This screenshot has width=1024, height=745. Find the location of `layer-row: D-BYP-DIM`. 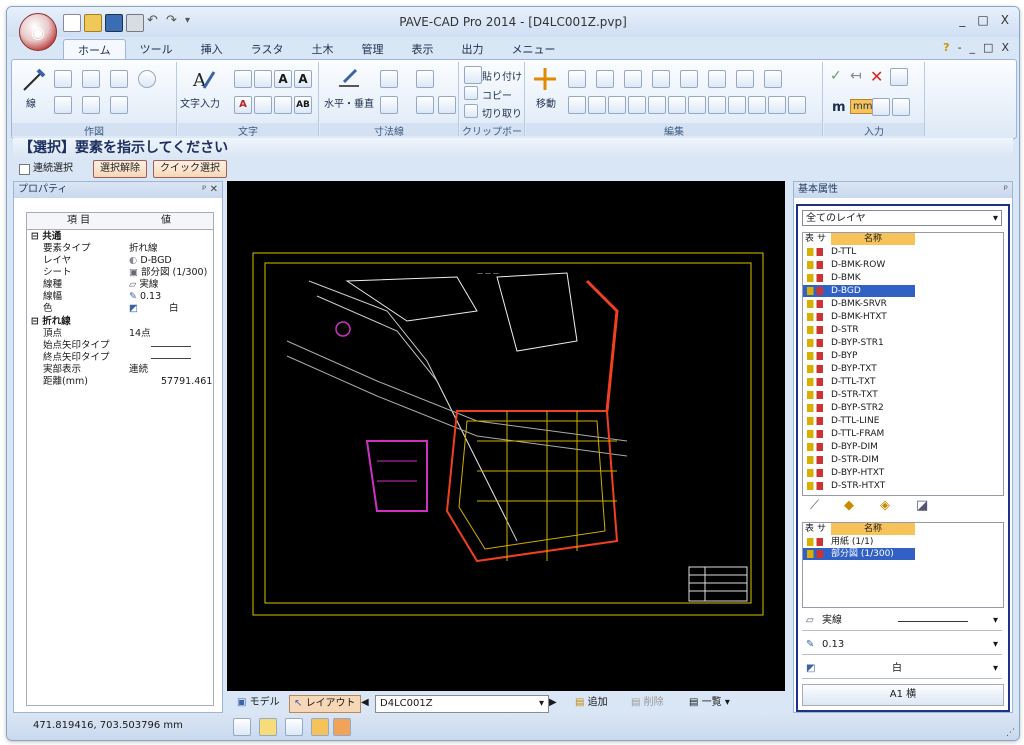

layer-row: D-BYP-DIM is located at coordinates (859, 447).